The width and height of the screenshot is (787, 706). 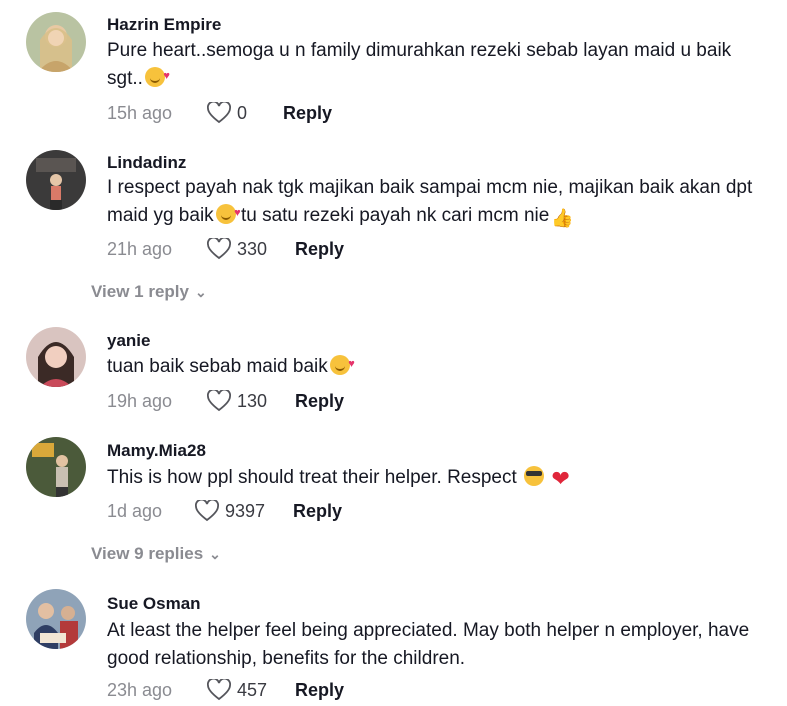 I want to click on comment-meta: 21h ago 330 Reply, so click(x=225, y=249).